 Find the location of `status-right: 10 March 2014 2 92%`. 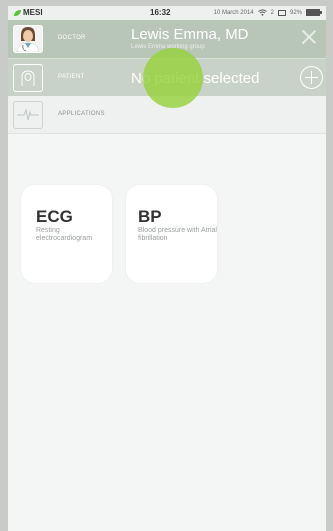

status-right: 10 March 2014 2 92% is located at coordinates (267, 12).